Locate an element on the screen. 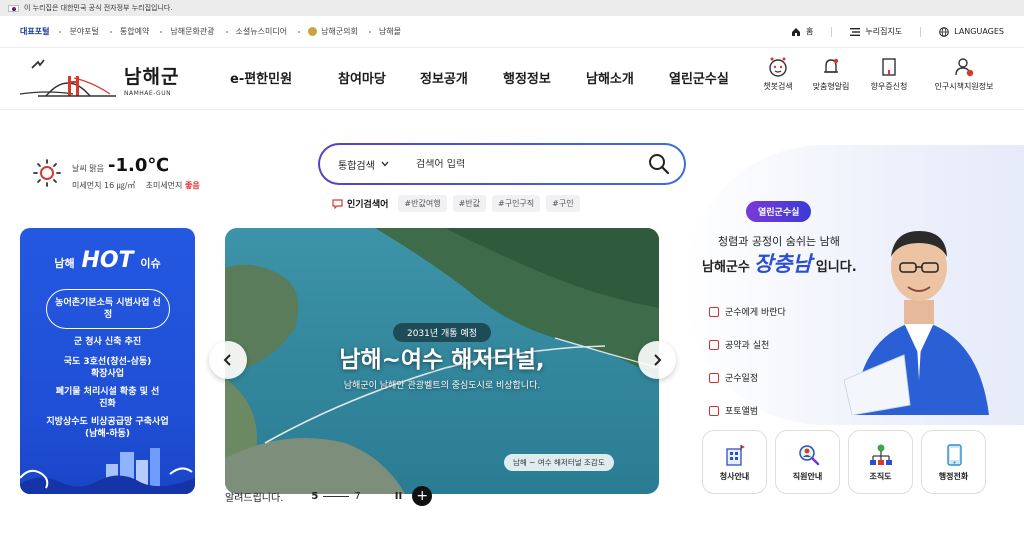 This screenshot has height=540, width=1024. quick-links: 챗봇검색 맞춤형알림 향우증신청 인구시책지원정보 is located at coordinates (886, 74).